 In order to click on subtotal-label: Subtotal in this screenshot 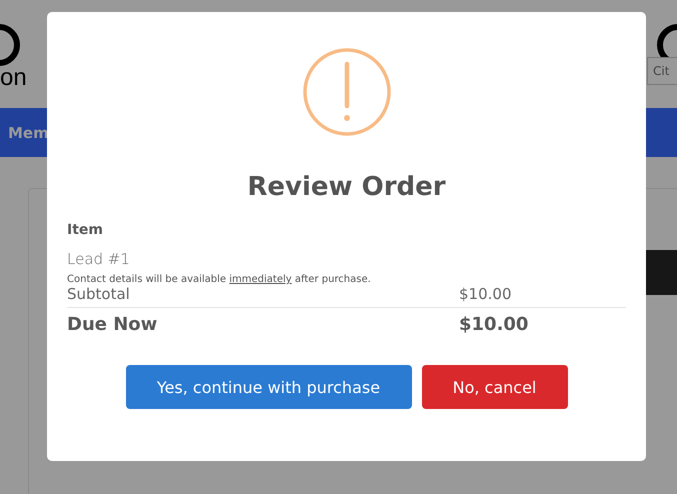, I will do `click(99, 294)`.